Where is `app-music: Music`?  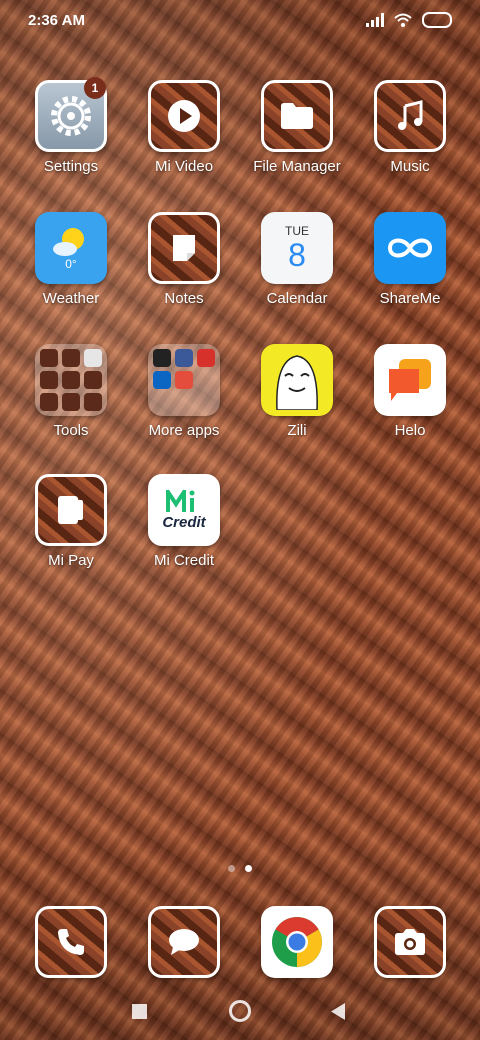
app-music: Music is located at coordinates (410, 127).